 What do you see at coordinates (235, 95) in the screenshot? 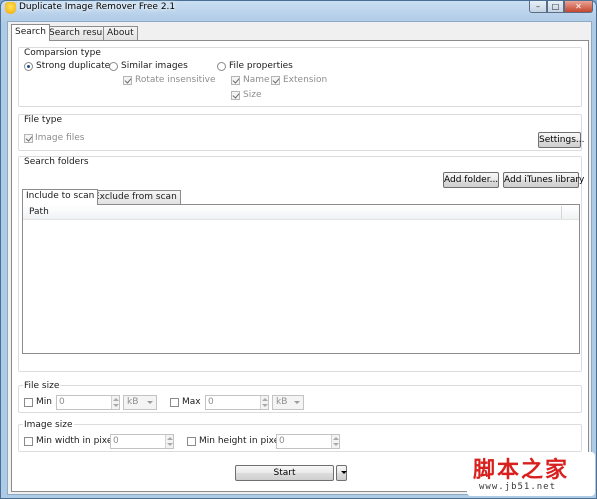
I see `size-checkbox` at bounding box center [235, 95].